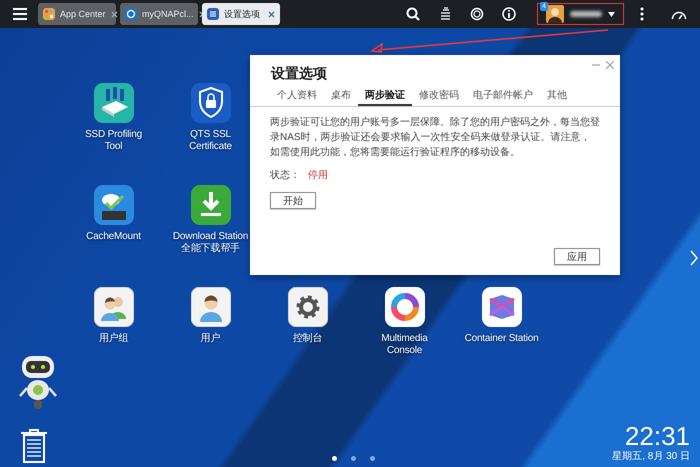  Describe the element at coordinates (285, 175) in the screenshot. I see `status-label: 状态：` at that location.